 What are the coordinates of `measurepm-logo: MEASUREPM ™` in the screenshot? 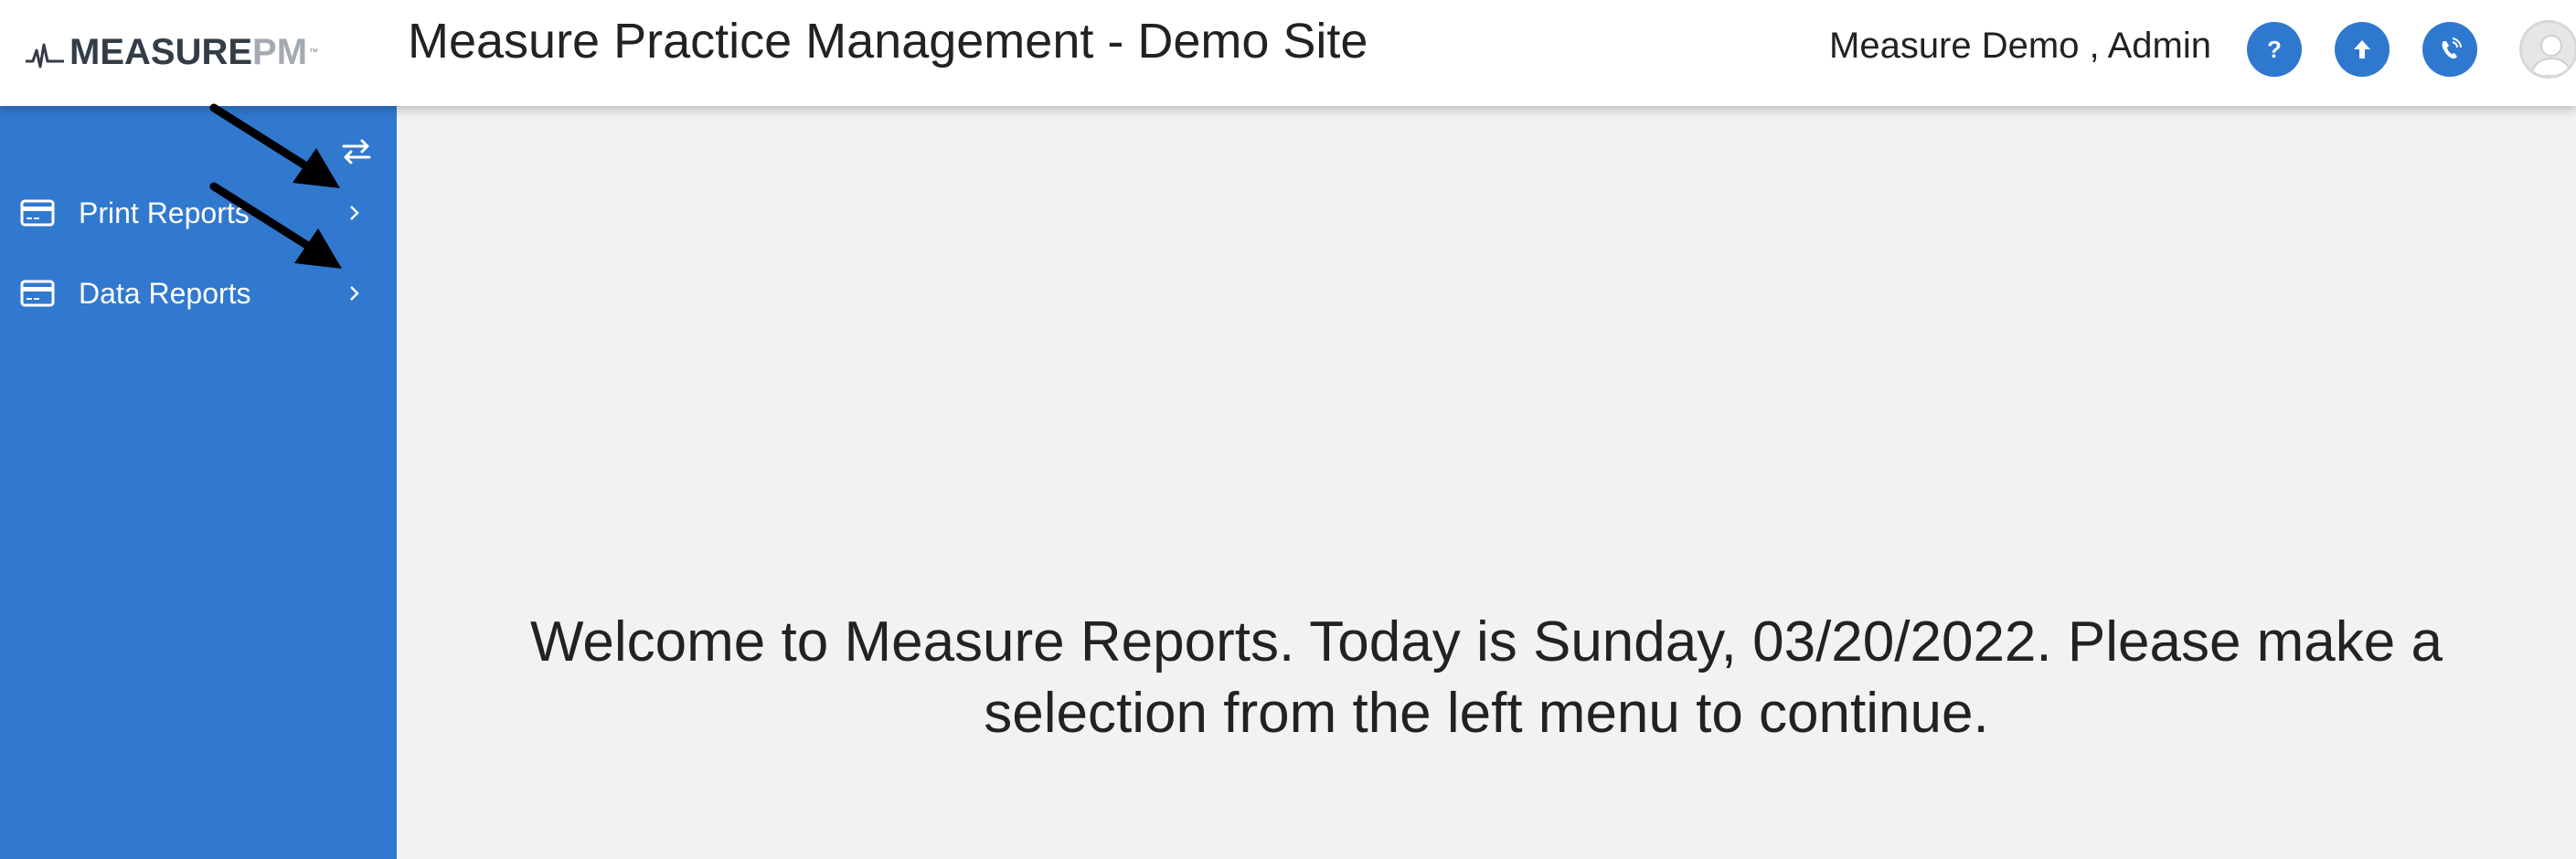 It's located at (171, 52).